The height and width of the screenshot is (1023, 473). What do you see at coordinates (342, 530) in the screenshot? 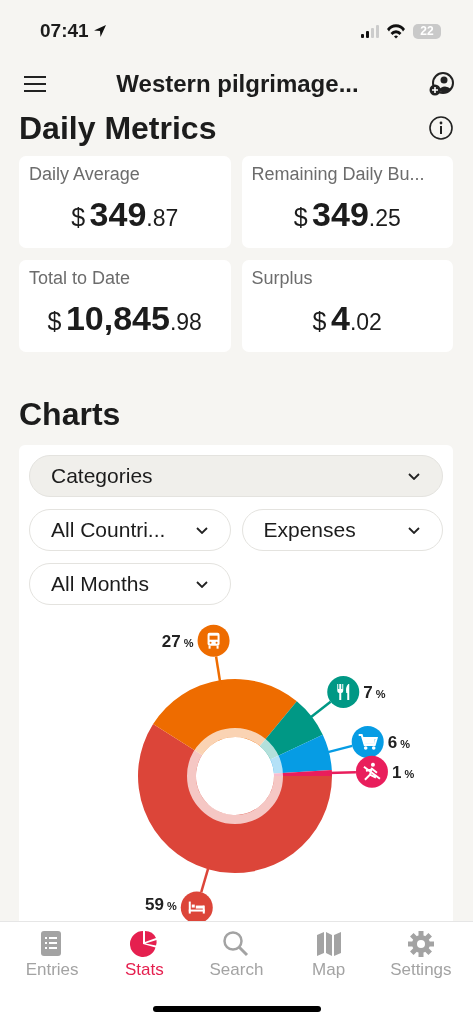
I see `filter-dropdown: Expenses` at bounding box center [342, 530].